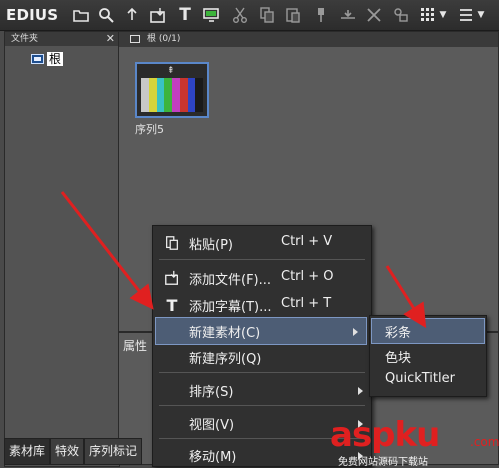 Image resolution: width=499 pixels, height=468 pixels. I want to click on bottom-tabs: 素材库 特效 序列标记, so click(79, 451).